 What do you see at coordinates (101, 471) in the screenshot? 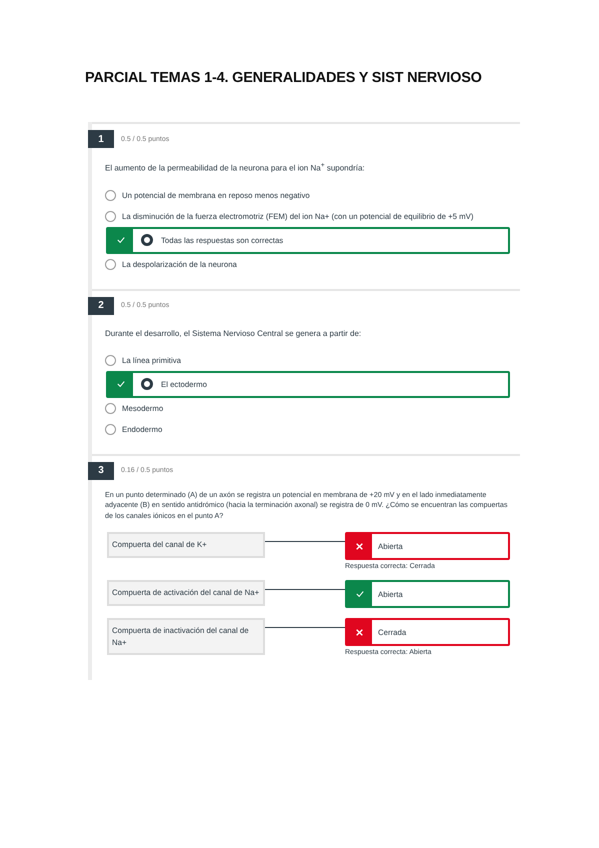
I see `question-number: 3` at bounding box center [101, 471].